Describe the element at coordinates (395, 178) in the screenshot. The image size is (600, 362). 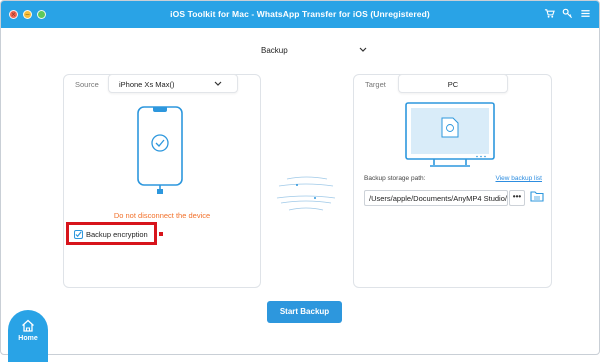
I see `storage-path-label: Backup storage path:` at that location.